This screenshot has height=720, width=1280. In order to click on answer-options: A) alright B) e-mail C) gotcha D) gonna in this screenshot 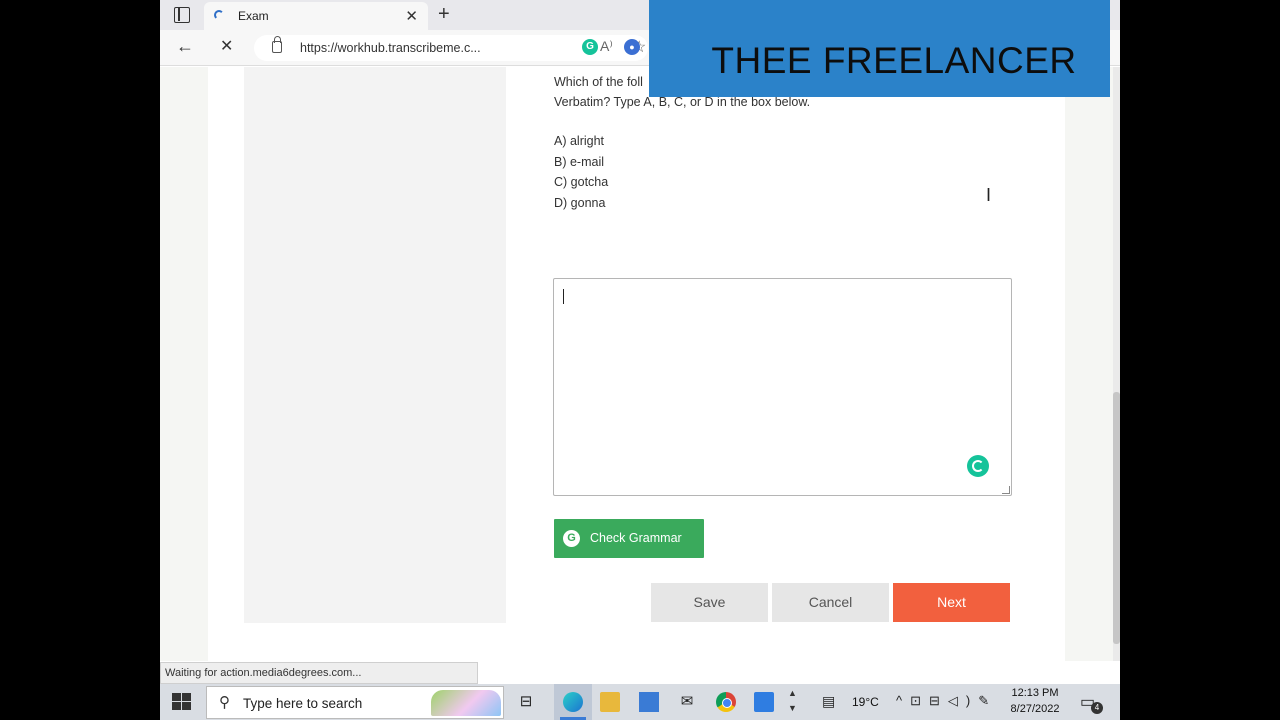, I will do `click(581, 172)`.